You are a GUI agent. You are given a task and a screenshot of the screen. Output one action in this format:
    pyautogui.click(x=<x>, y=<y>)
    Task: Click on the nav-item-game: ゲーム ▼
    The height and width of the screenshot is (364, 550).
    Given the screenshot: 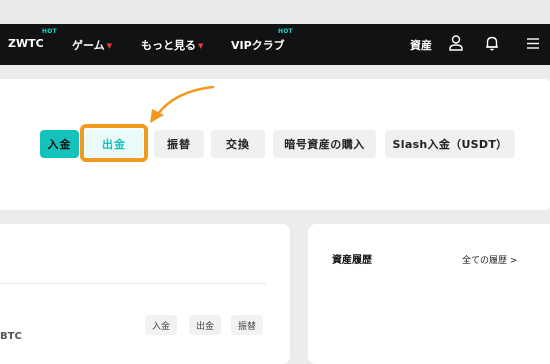 What is the action you would take?
    pyautogui.click(x=92, y=45)
    